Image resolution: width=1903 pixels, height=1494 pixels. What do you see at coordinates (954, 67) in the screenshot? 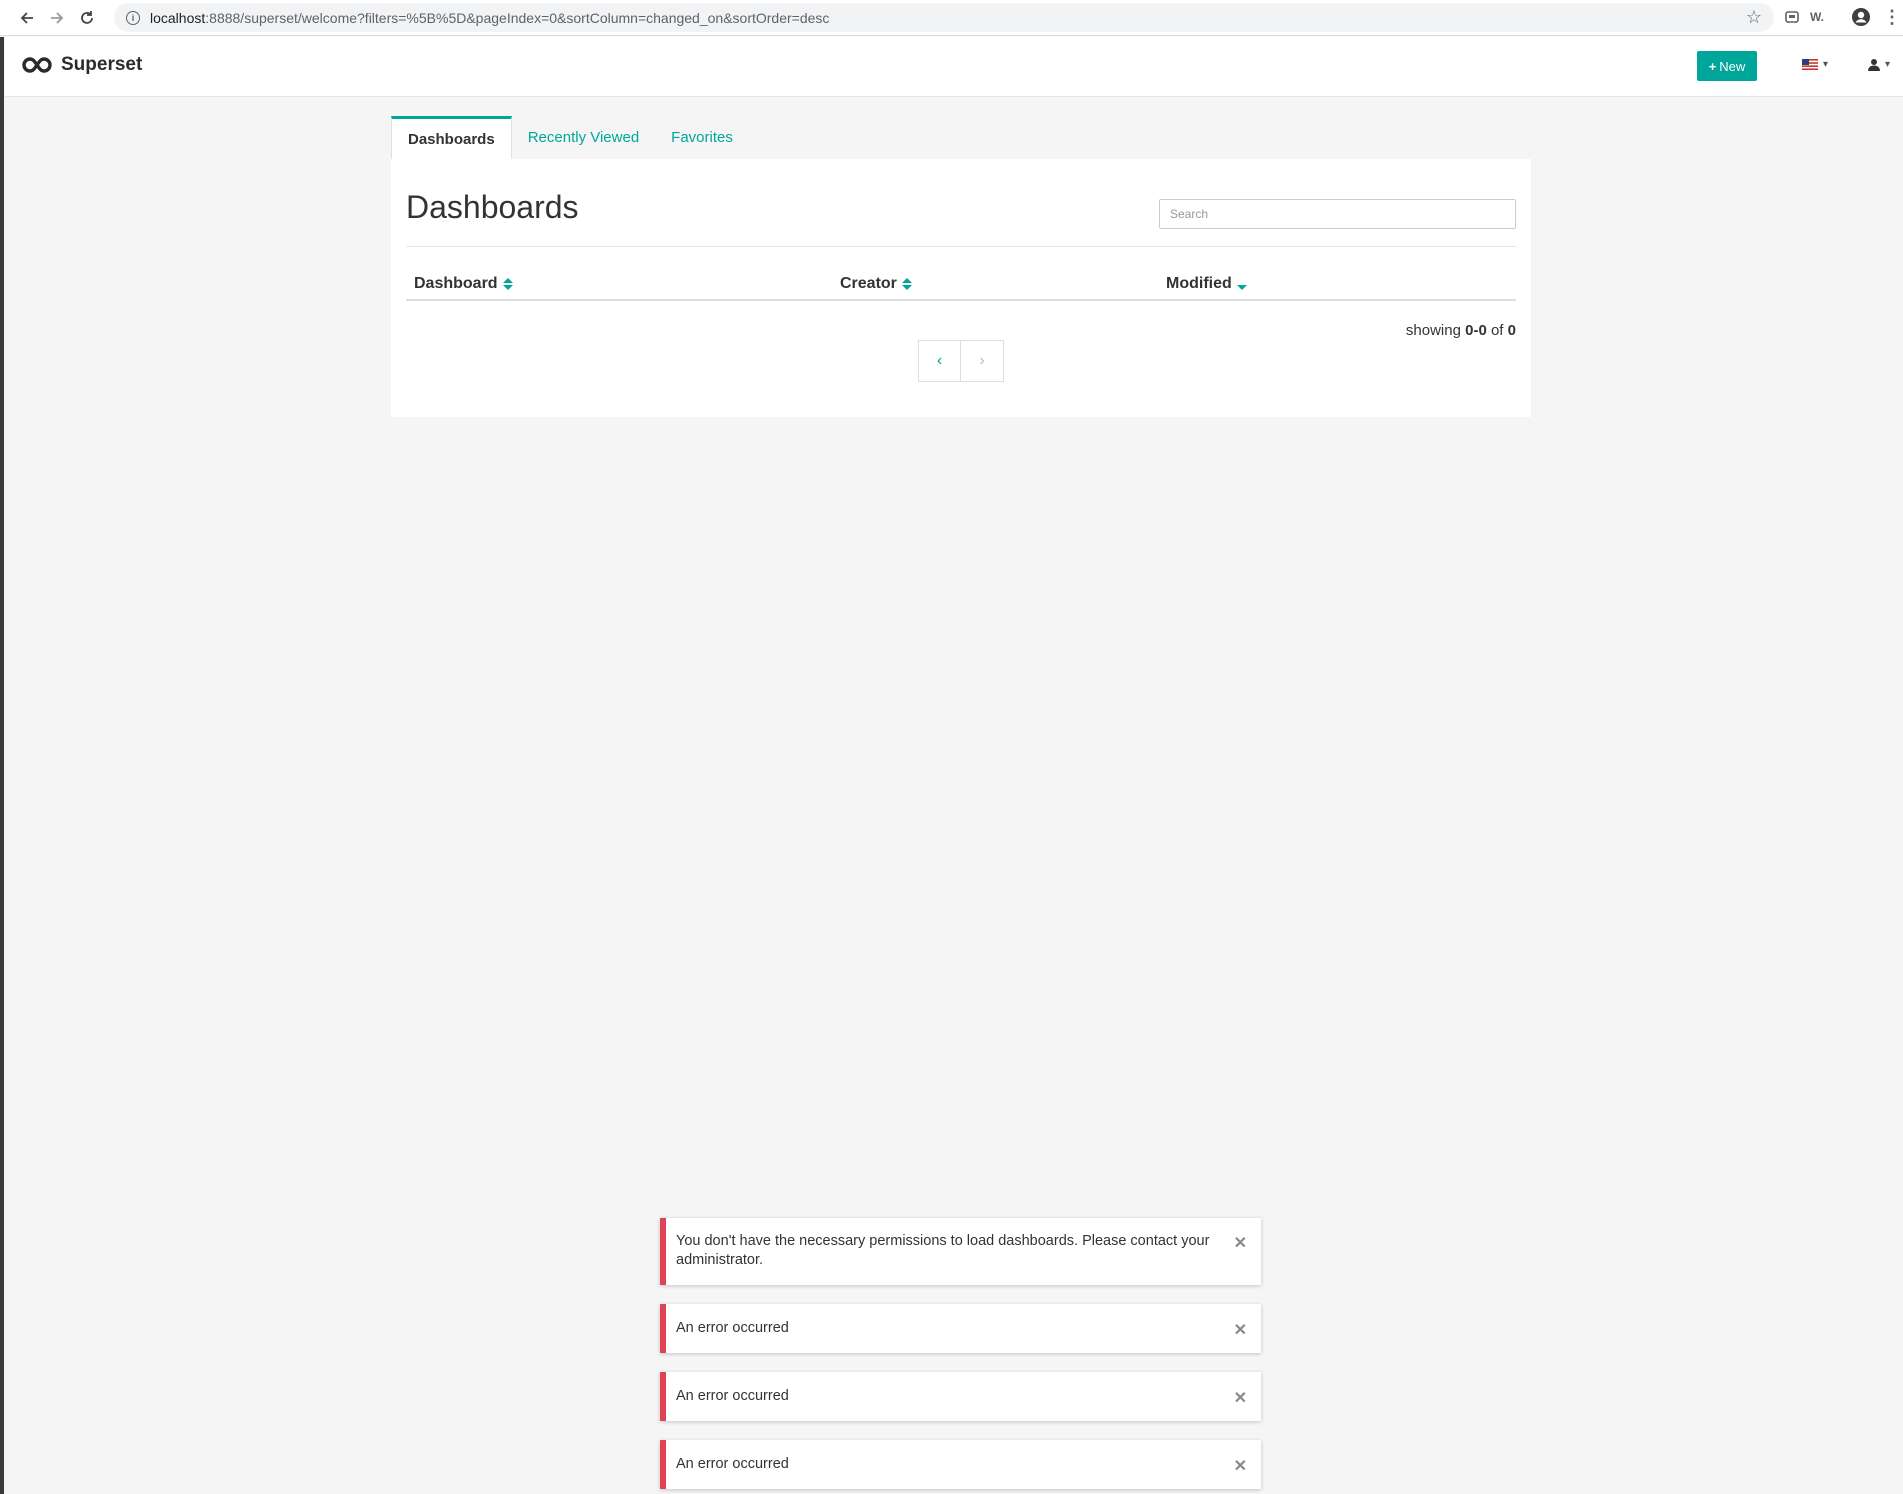
I see `app-navbar: Superset + New ▾ ▾` at bounding box center [954, 67].